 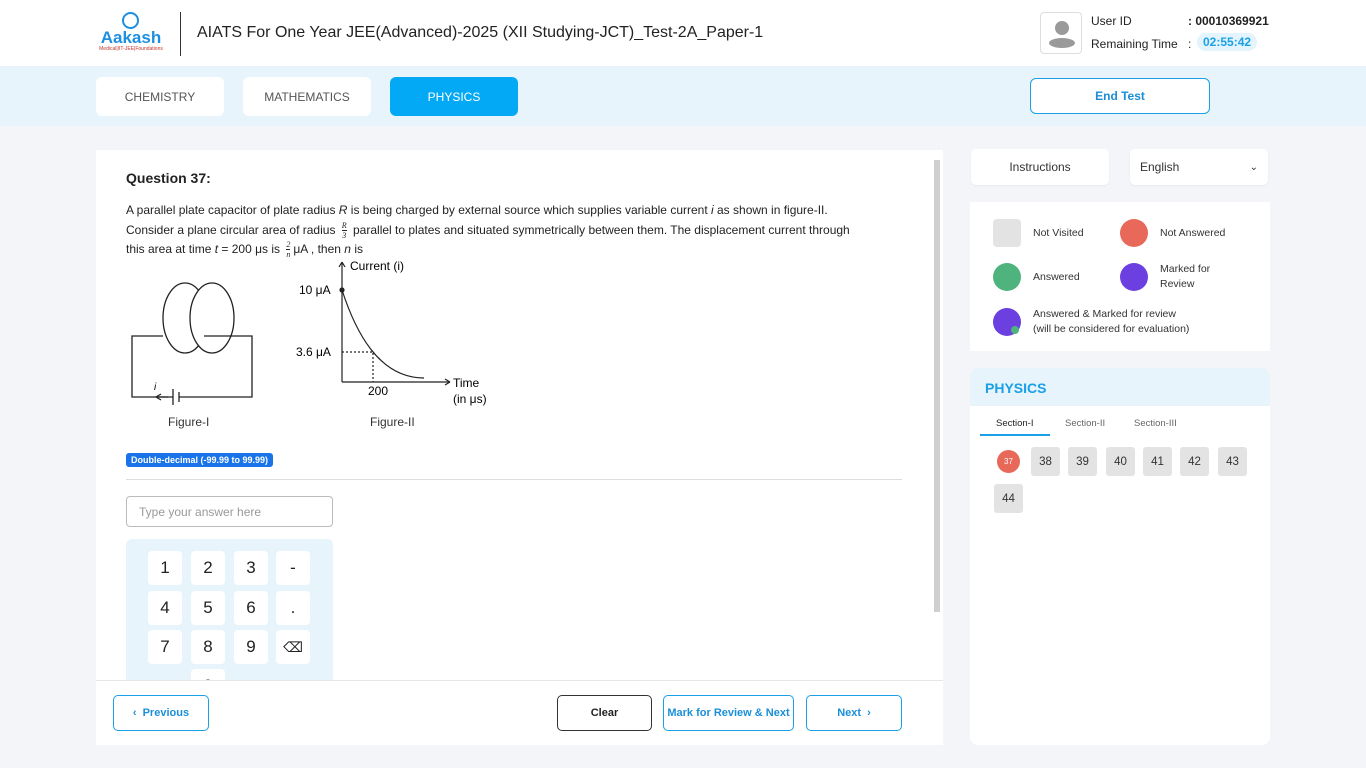 I want to click on key-8: 8, so click(x=208, y=647).